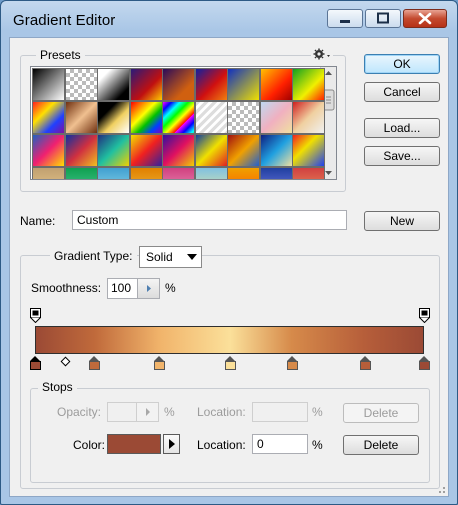  Describe the element at coordinates (402, 221) in the screenshot. I see `new-button: New` at that location.